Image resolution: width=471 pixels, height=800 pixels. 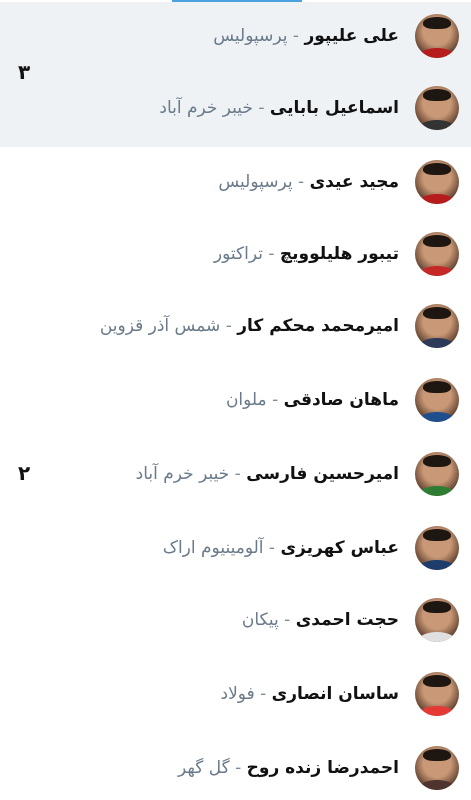 What do you see at coordinates (347, 620) in the screenshot?
I see `player-name: حجت احمدی` at bounding box center [347, 620].